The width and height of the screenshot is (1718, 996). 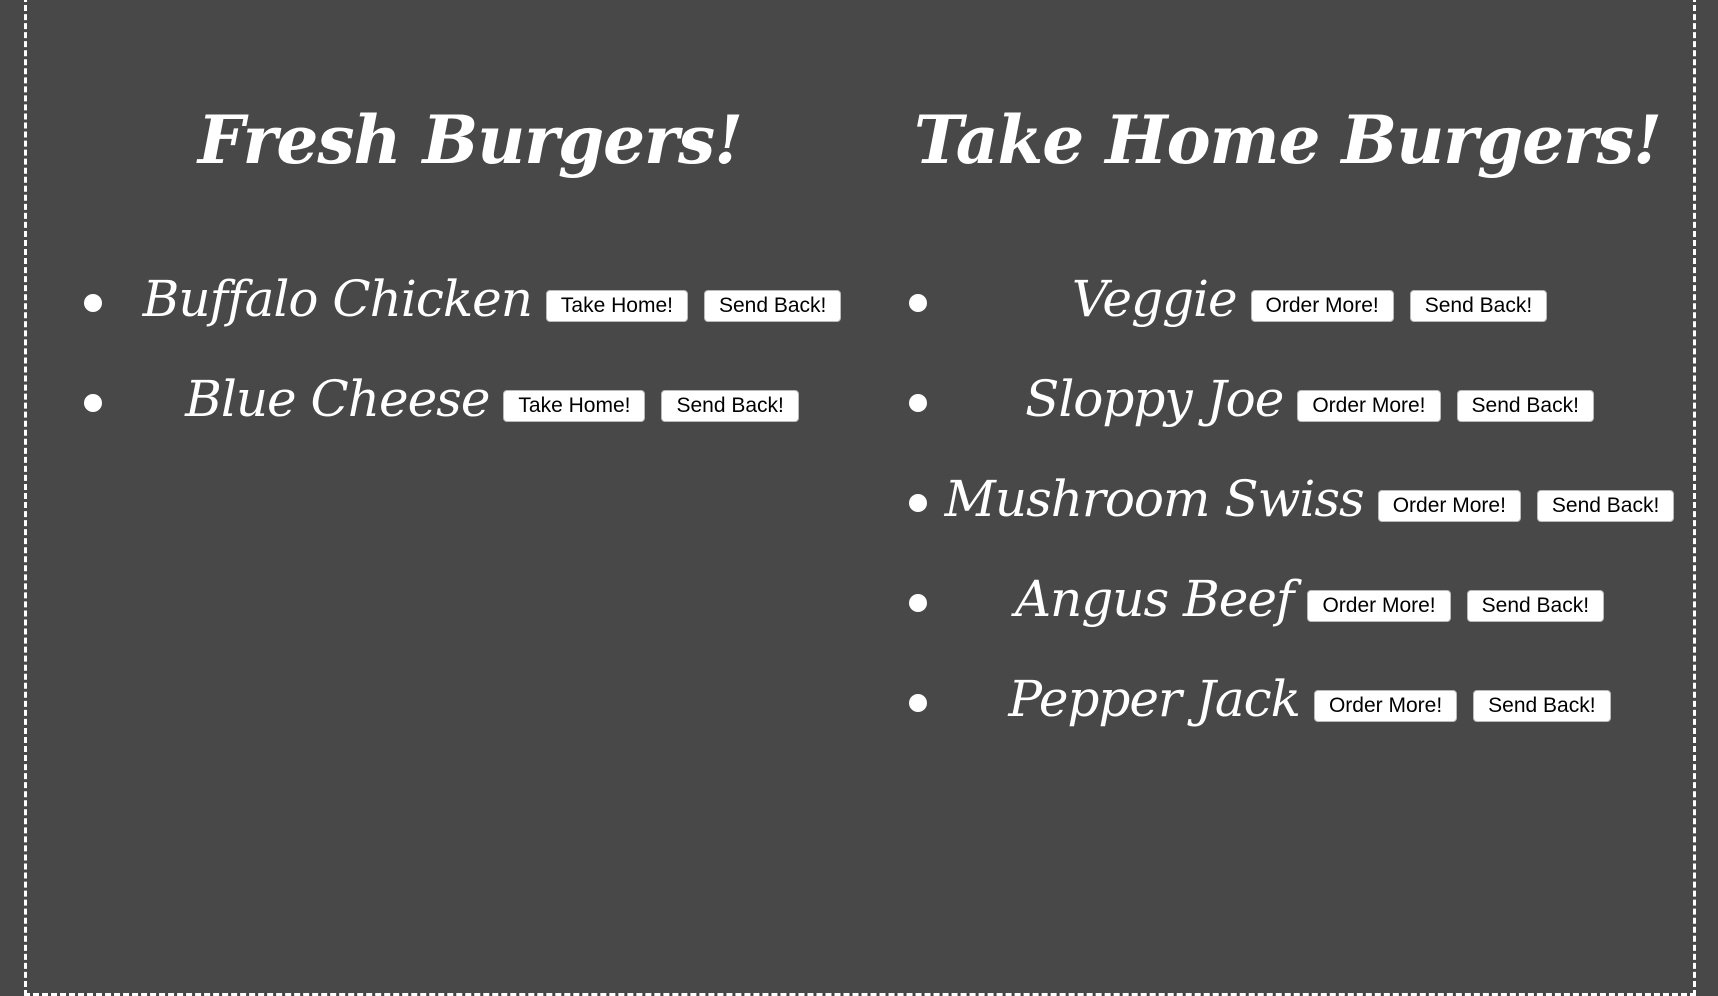 What do you see at coordinates (1287, 399) in the screenshot?
I see `list-item: Sloppy Joe Order More! Send Back!` at bounding box center [1287, 399].